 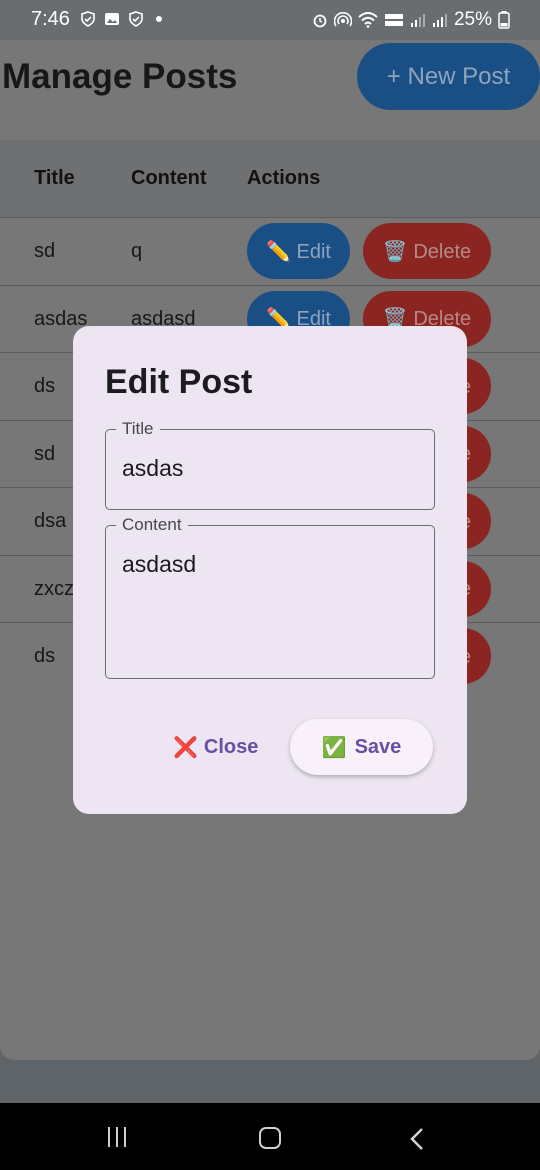 I want to click on cell-title: dsa, so click(x=50, y=521).